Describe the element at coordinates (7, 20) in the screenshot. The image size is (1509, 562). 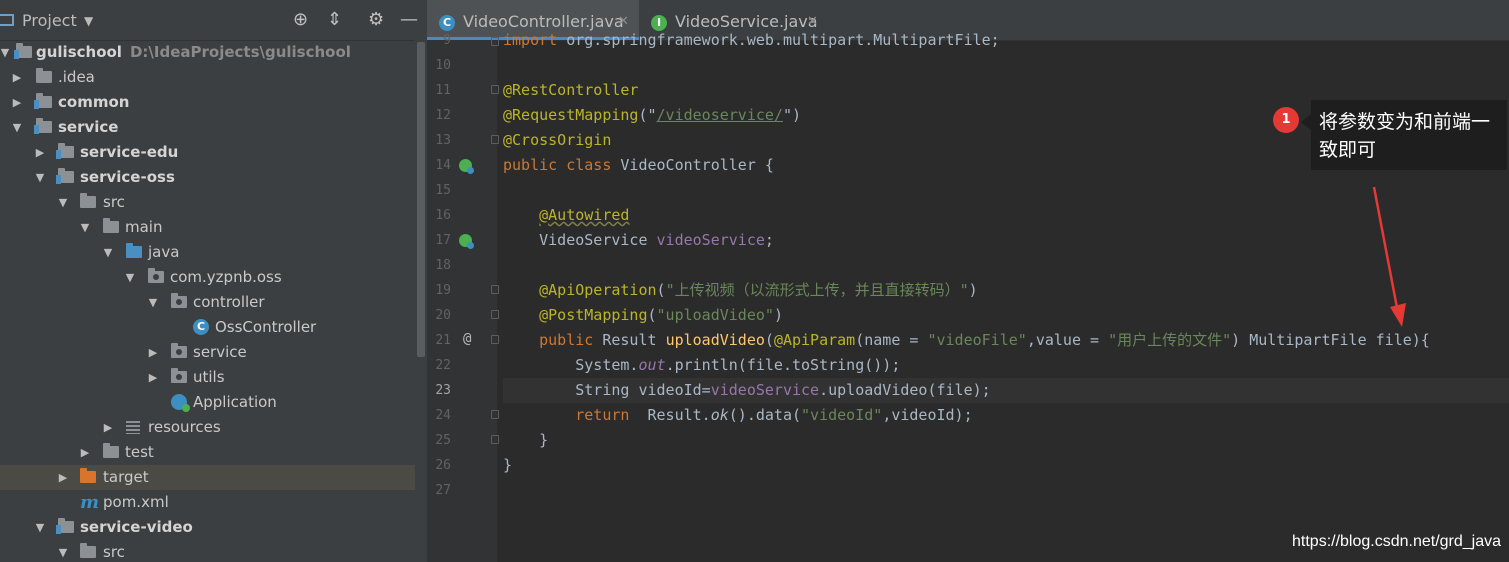
I see `project-window-icon` at that location.